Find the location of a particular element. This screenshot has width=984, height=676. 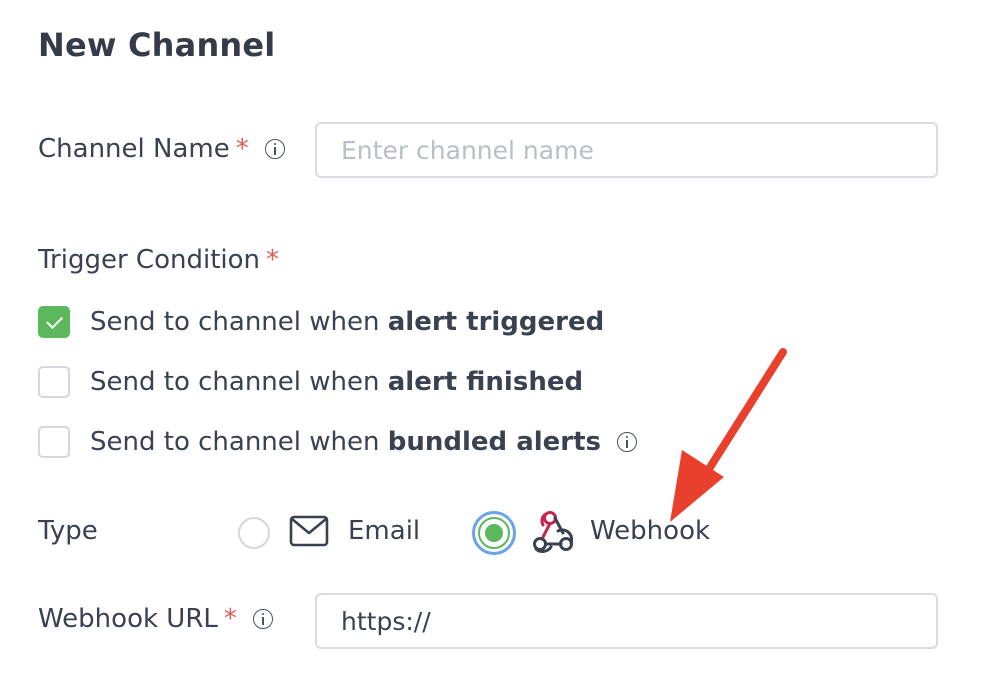

channel-name-label: Channel Name * is located at coordinates (161, 149).